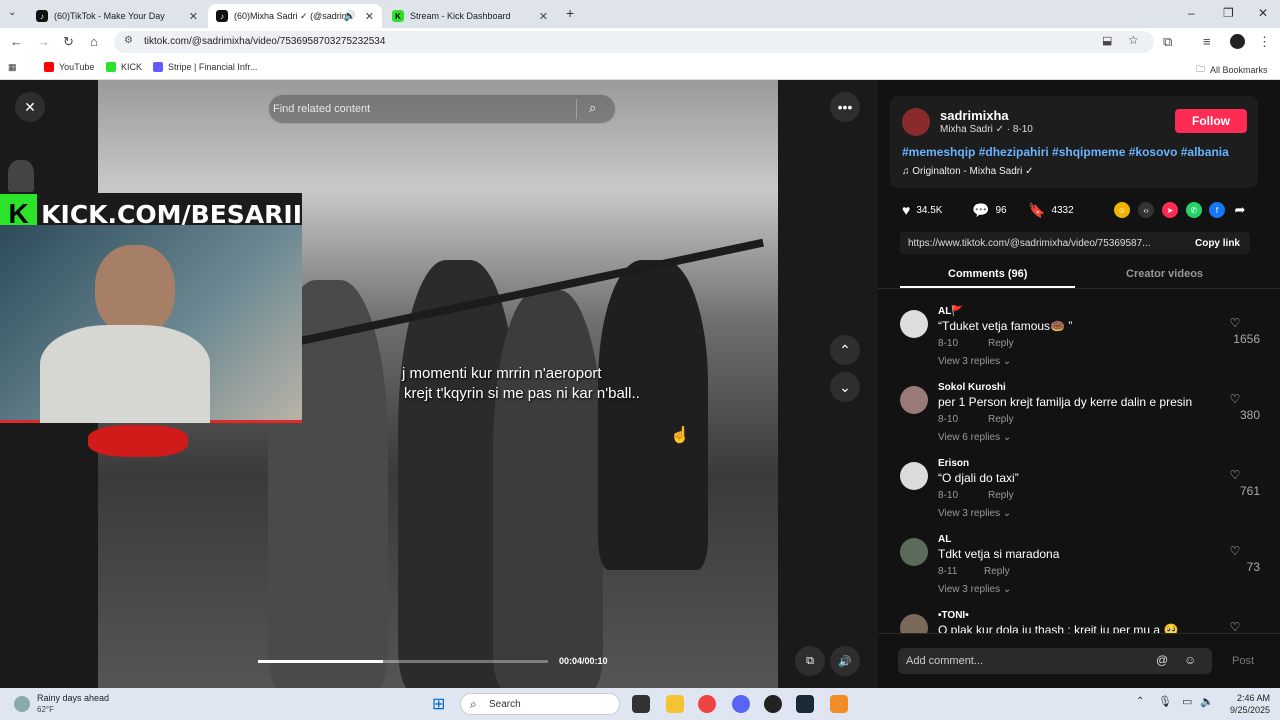  What do you see at coordinates (1207, 701) in the screenshot?
I see `speaker-icon: 🔈` at bounding box center [1207, 701].